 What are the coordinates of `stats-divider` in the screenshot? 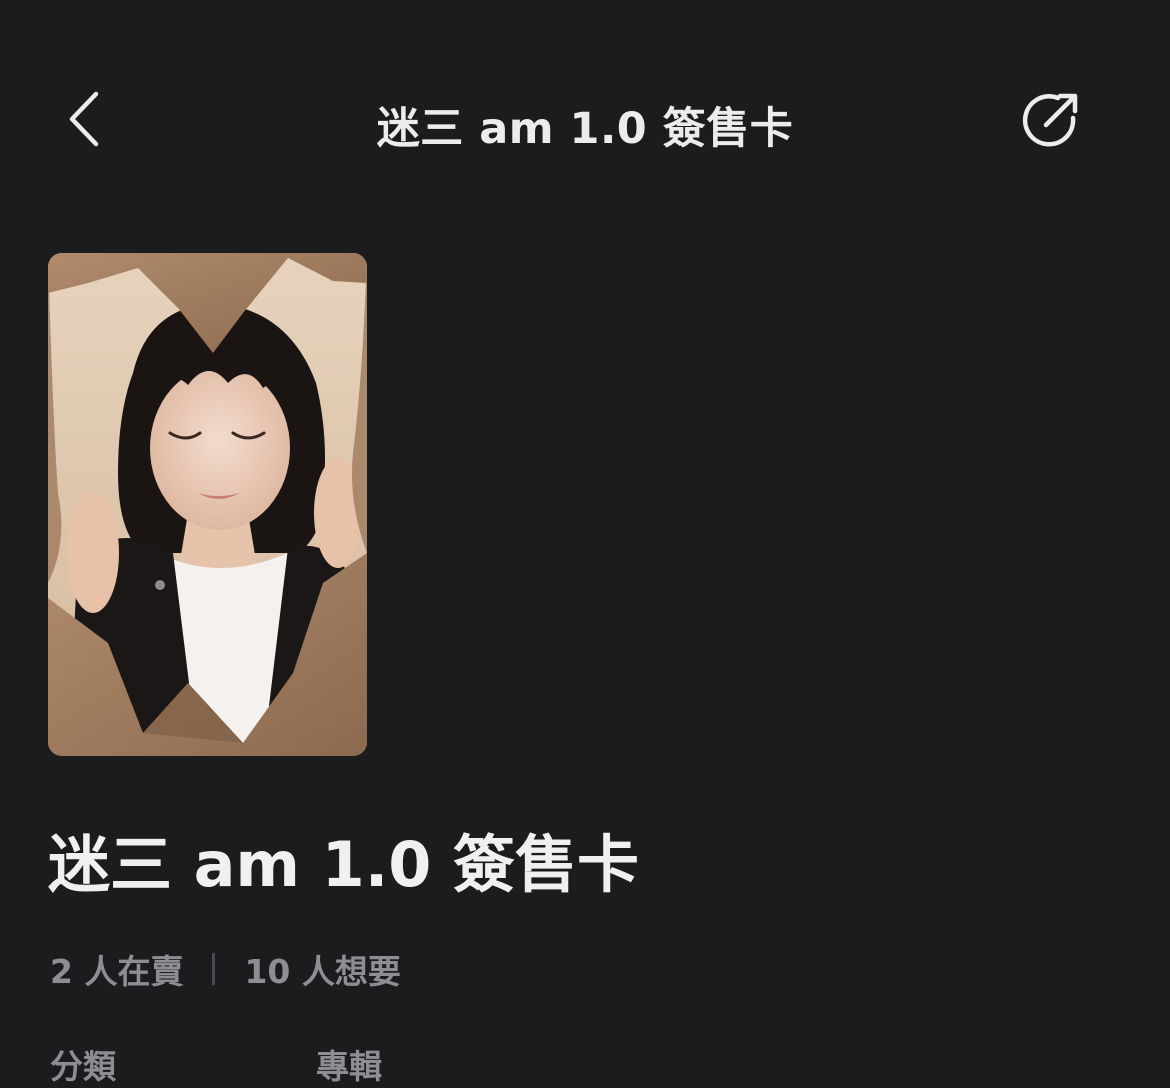 It's located at (214, 969).